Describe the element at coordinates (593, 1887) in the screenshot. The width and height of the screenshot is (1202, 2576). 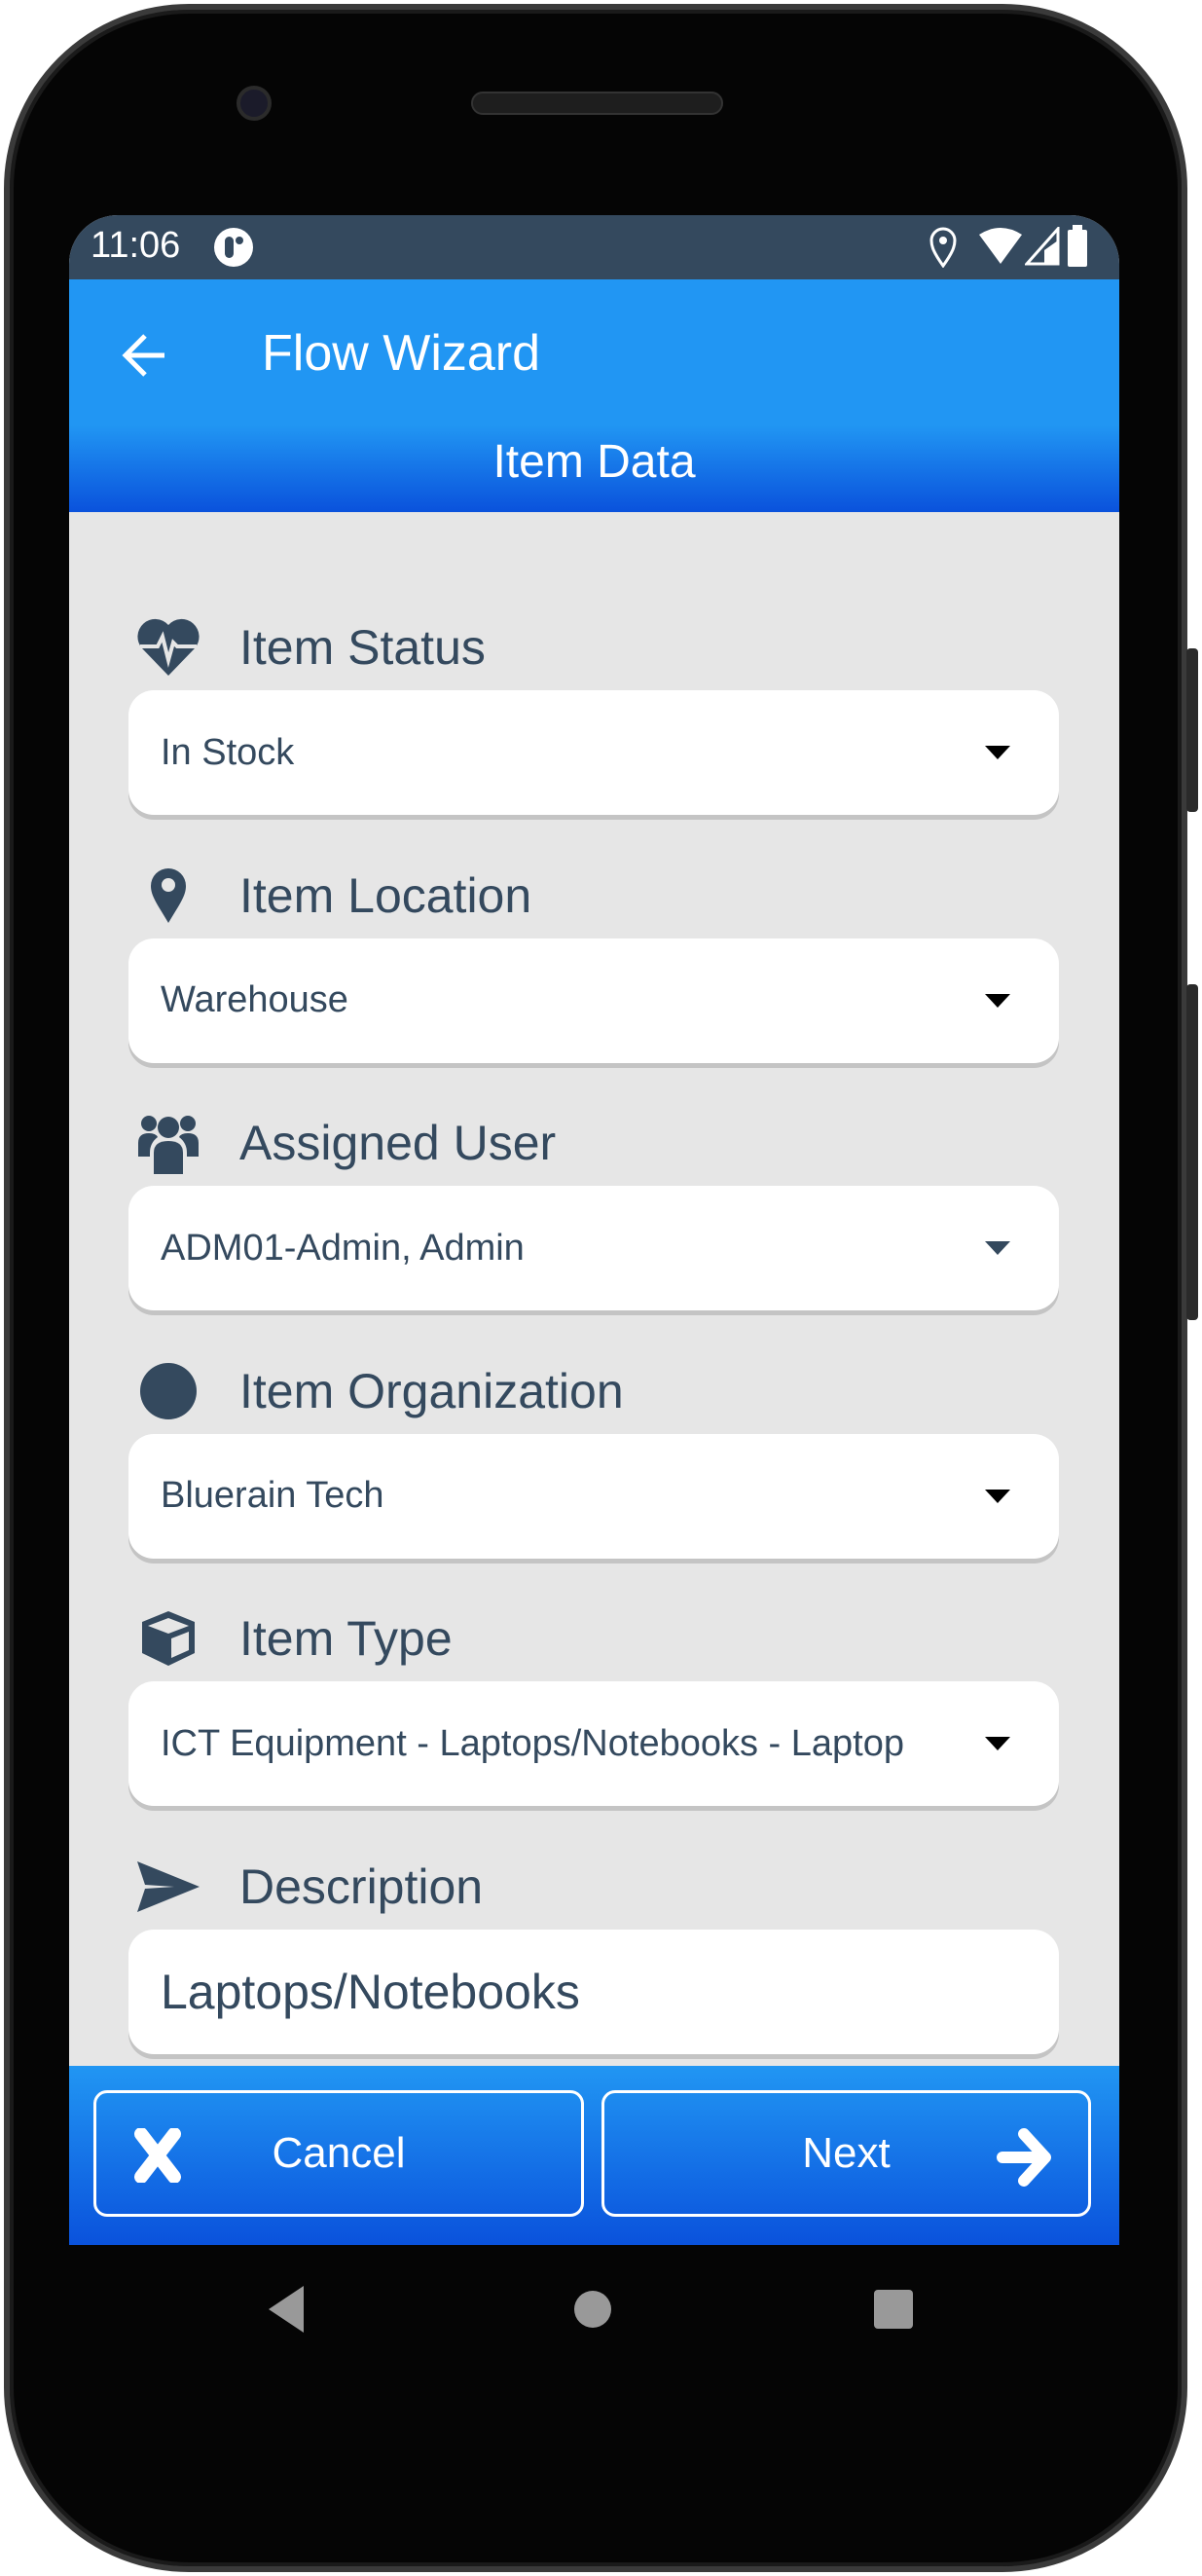
I see `field-label: Description` at that location.